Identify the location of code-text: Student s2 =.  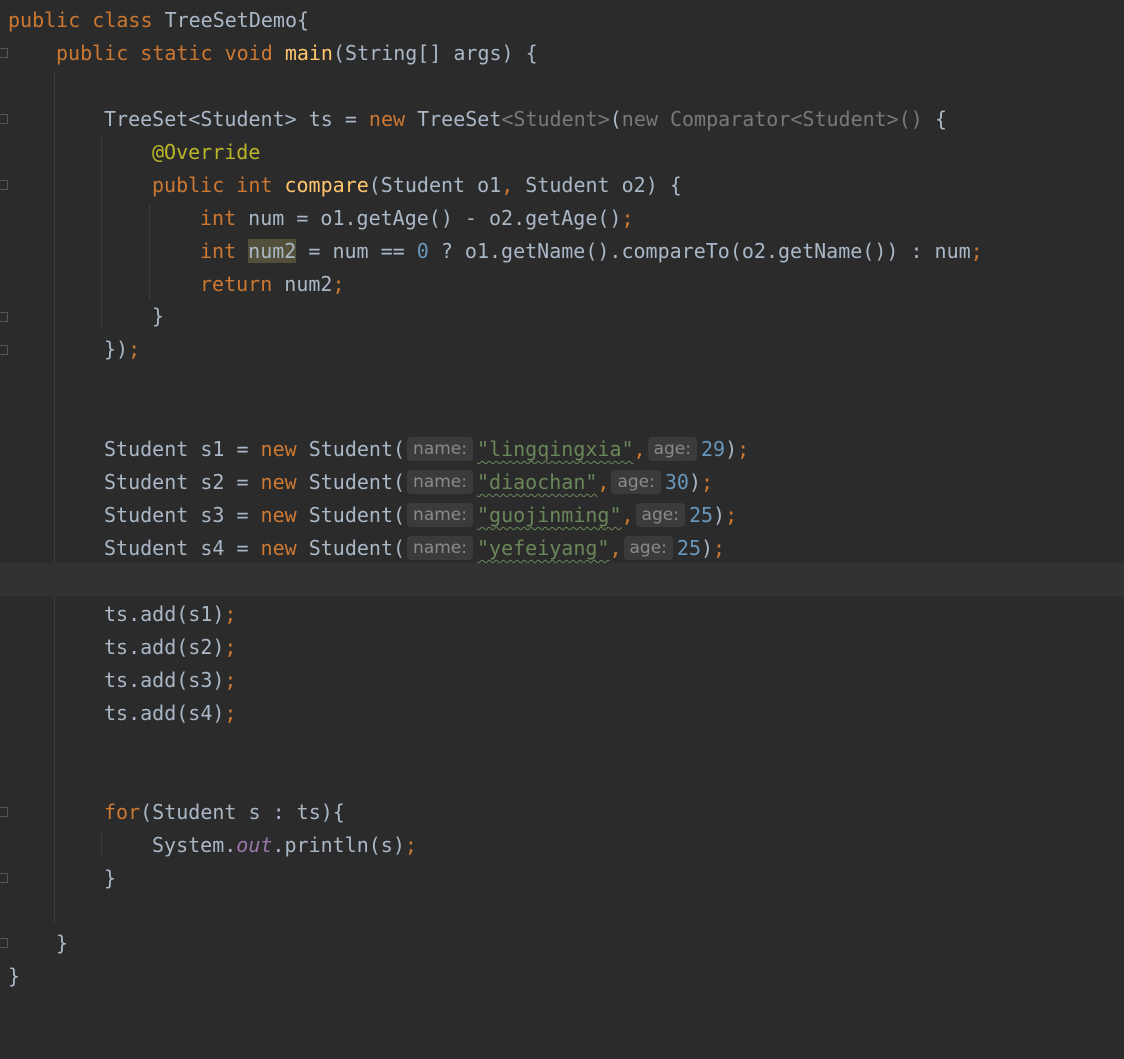
(182, 482).